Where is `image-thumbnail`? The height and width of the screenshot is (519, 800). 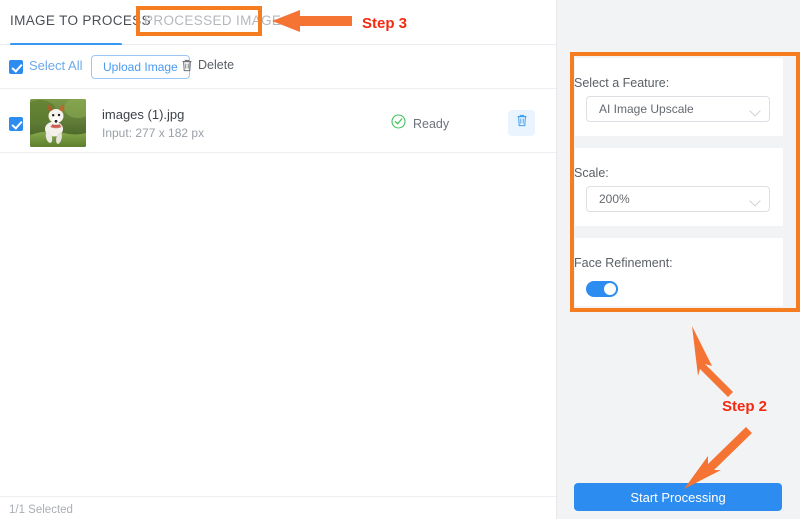 image-thumbnail is located at coordinates (58, 123).